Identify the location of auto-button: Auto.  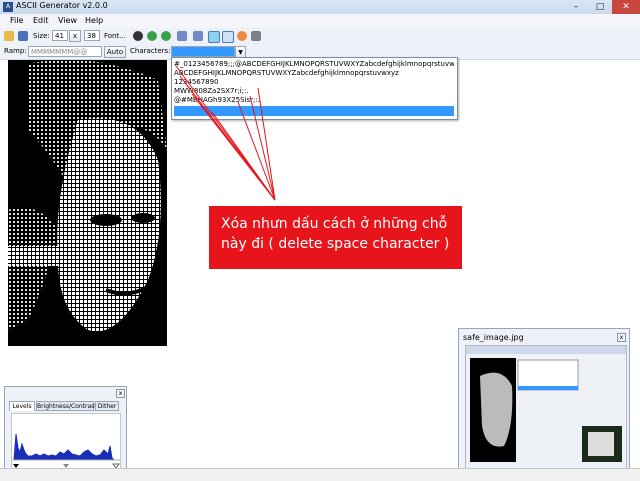
(115, 52).